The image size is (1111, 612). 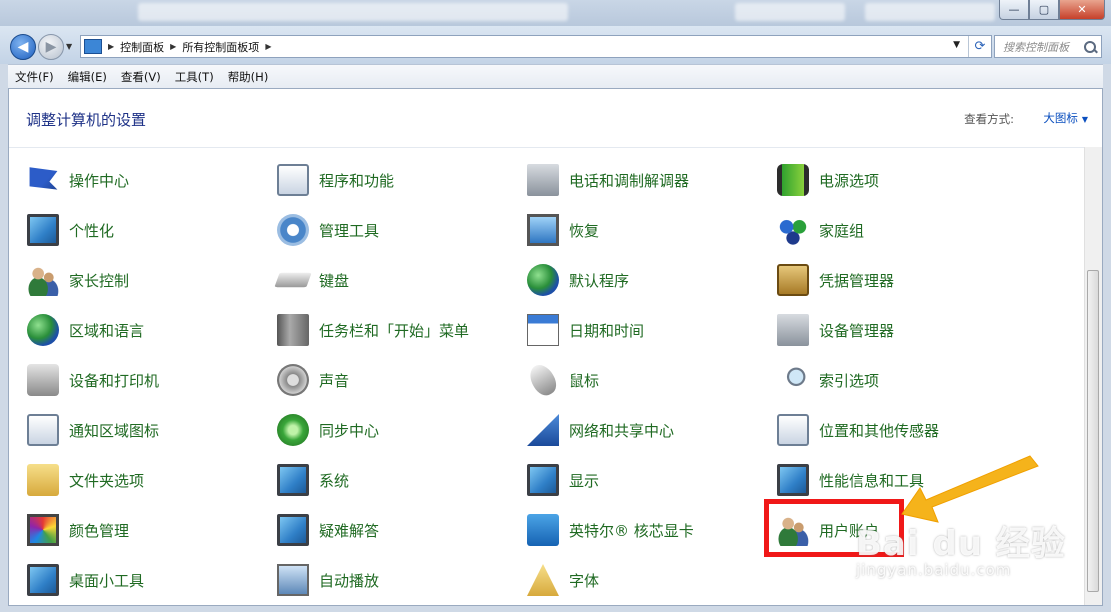 What do you see at coordinates (43, 230) in the screenshot?
I see `personalization-icon` at bounding box center [43, 230].